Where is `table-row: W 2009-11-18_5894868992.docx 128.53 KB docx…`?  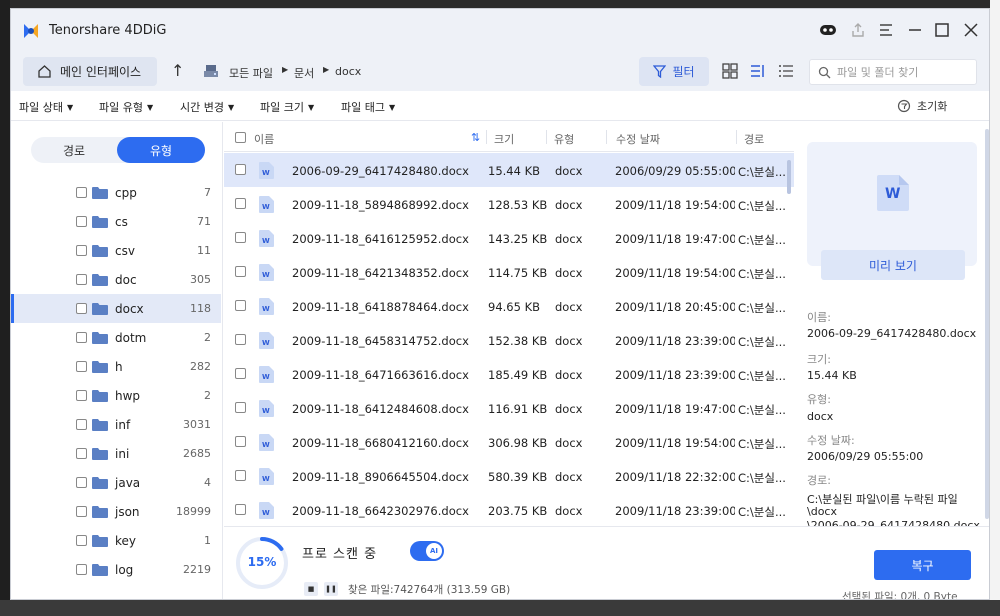
table-row: W 2009-11-18_5894868992.docx 128.53 KB docx… is located at coordinates (509, 204).